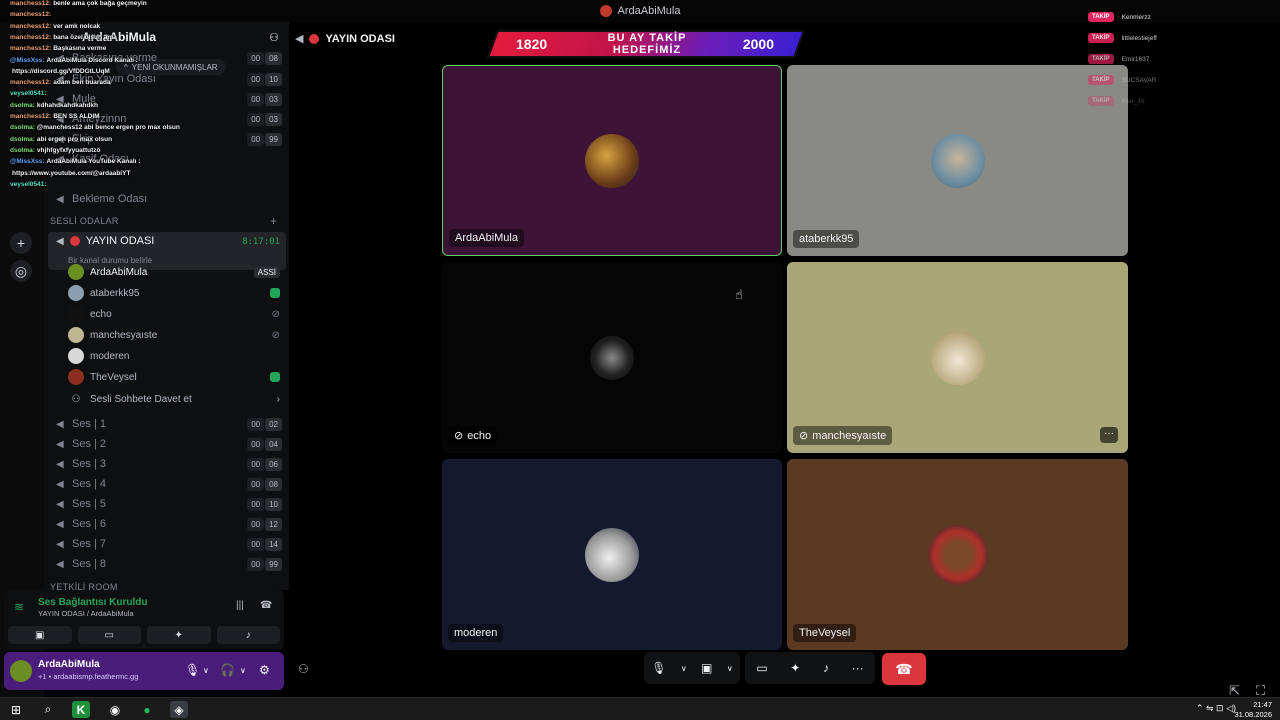  Describe the element at coordinates (795, 668) in the screenshot. I see `activities-icon: ✦` at that location.